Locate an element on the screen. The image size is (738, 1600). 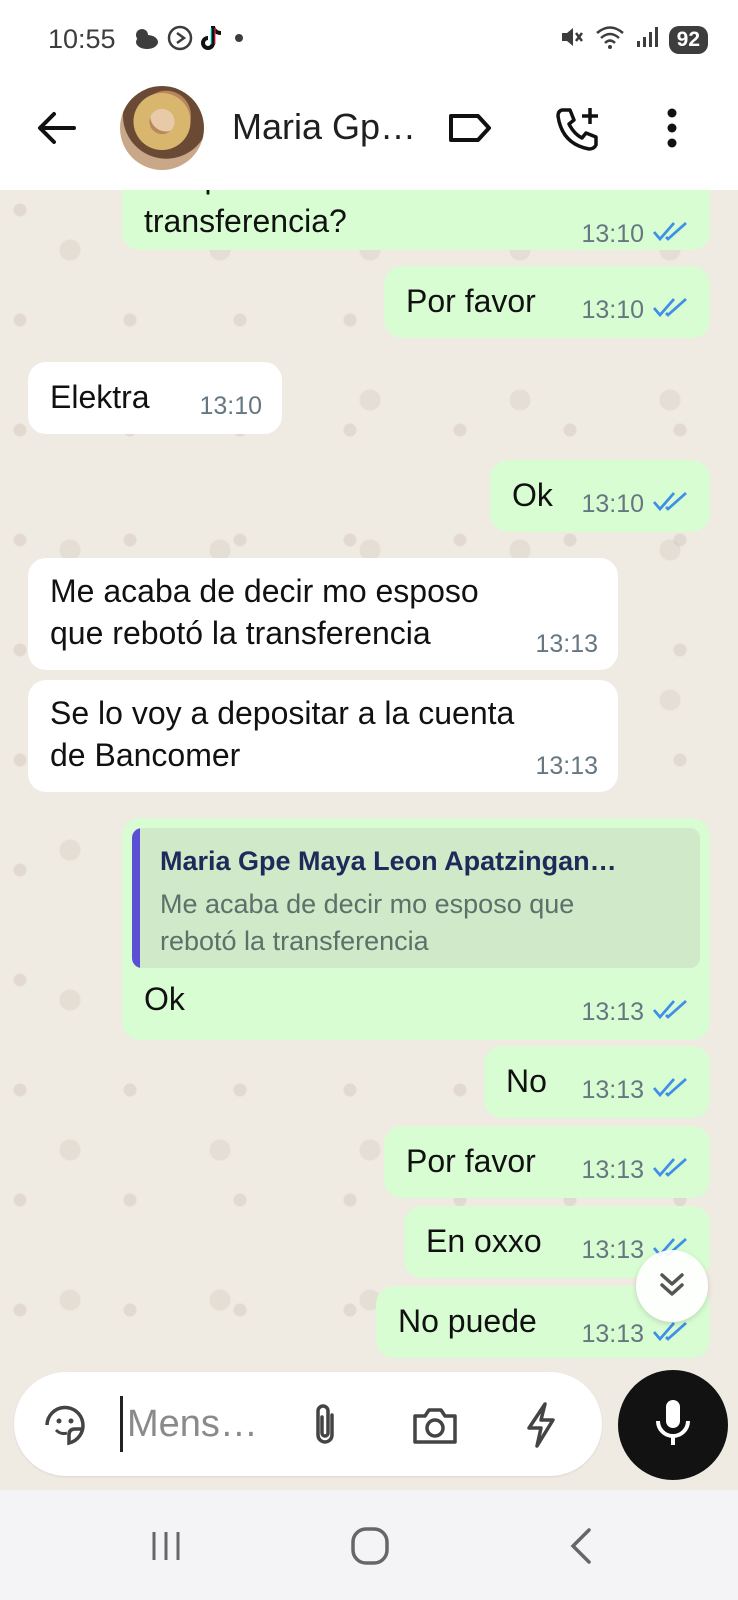
system-nav-bar is located at coordinates (369, 1545).